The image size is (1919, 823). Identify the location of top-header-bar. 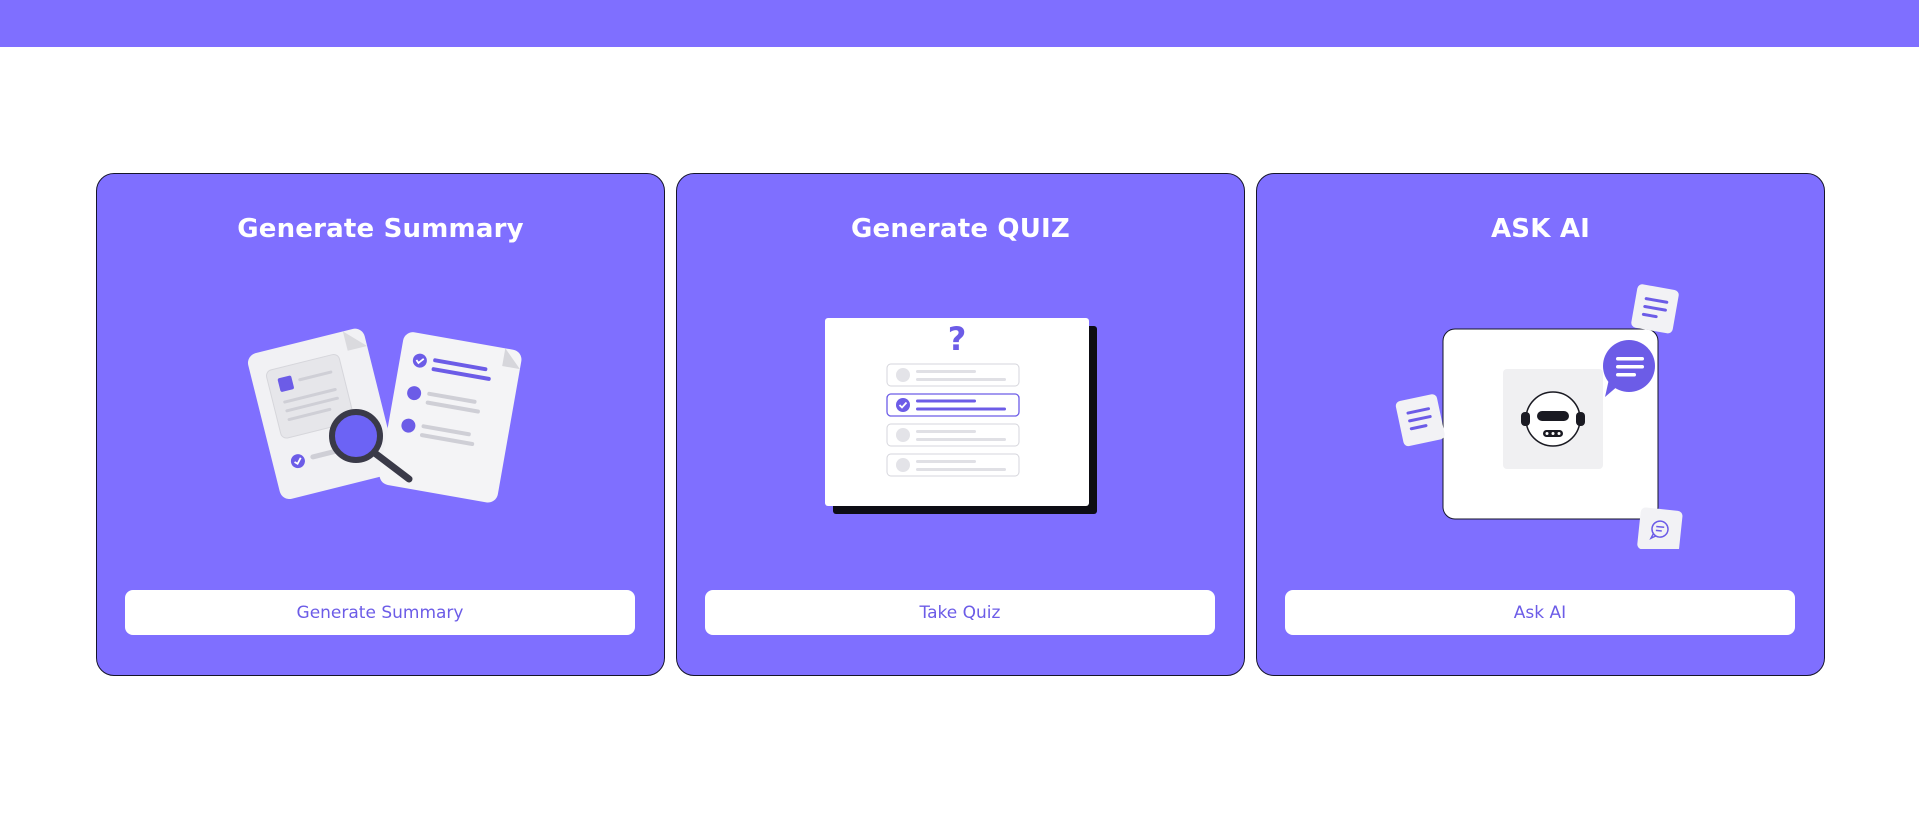
(959, 23).